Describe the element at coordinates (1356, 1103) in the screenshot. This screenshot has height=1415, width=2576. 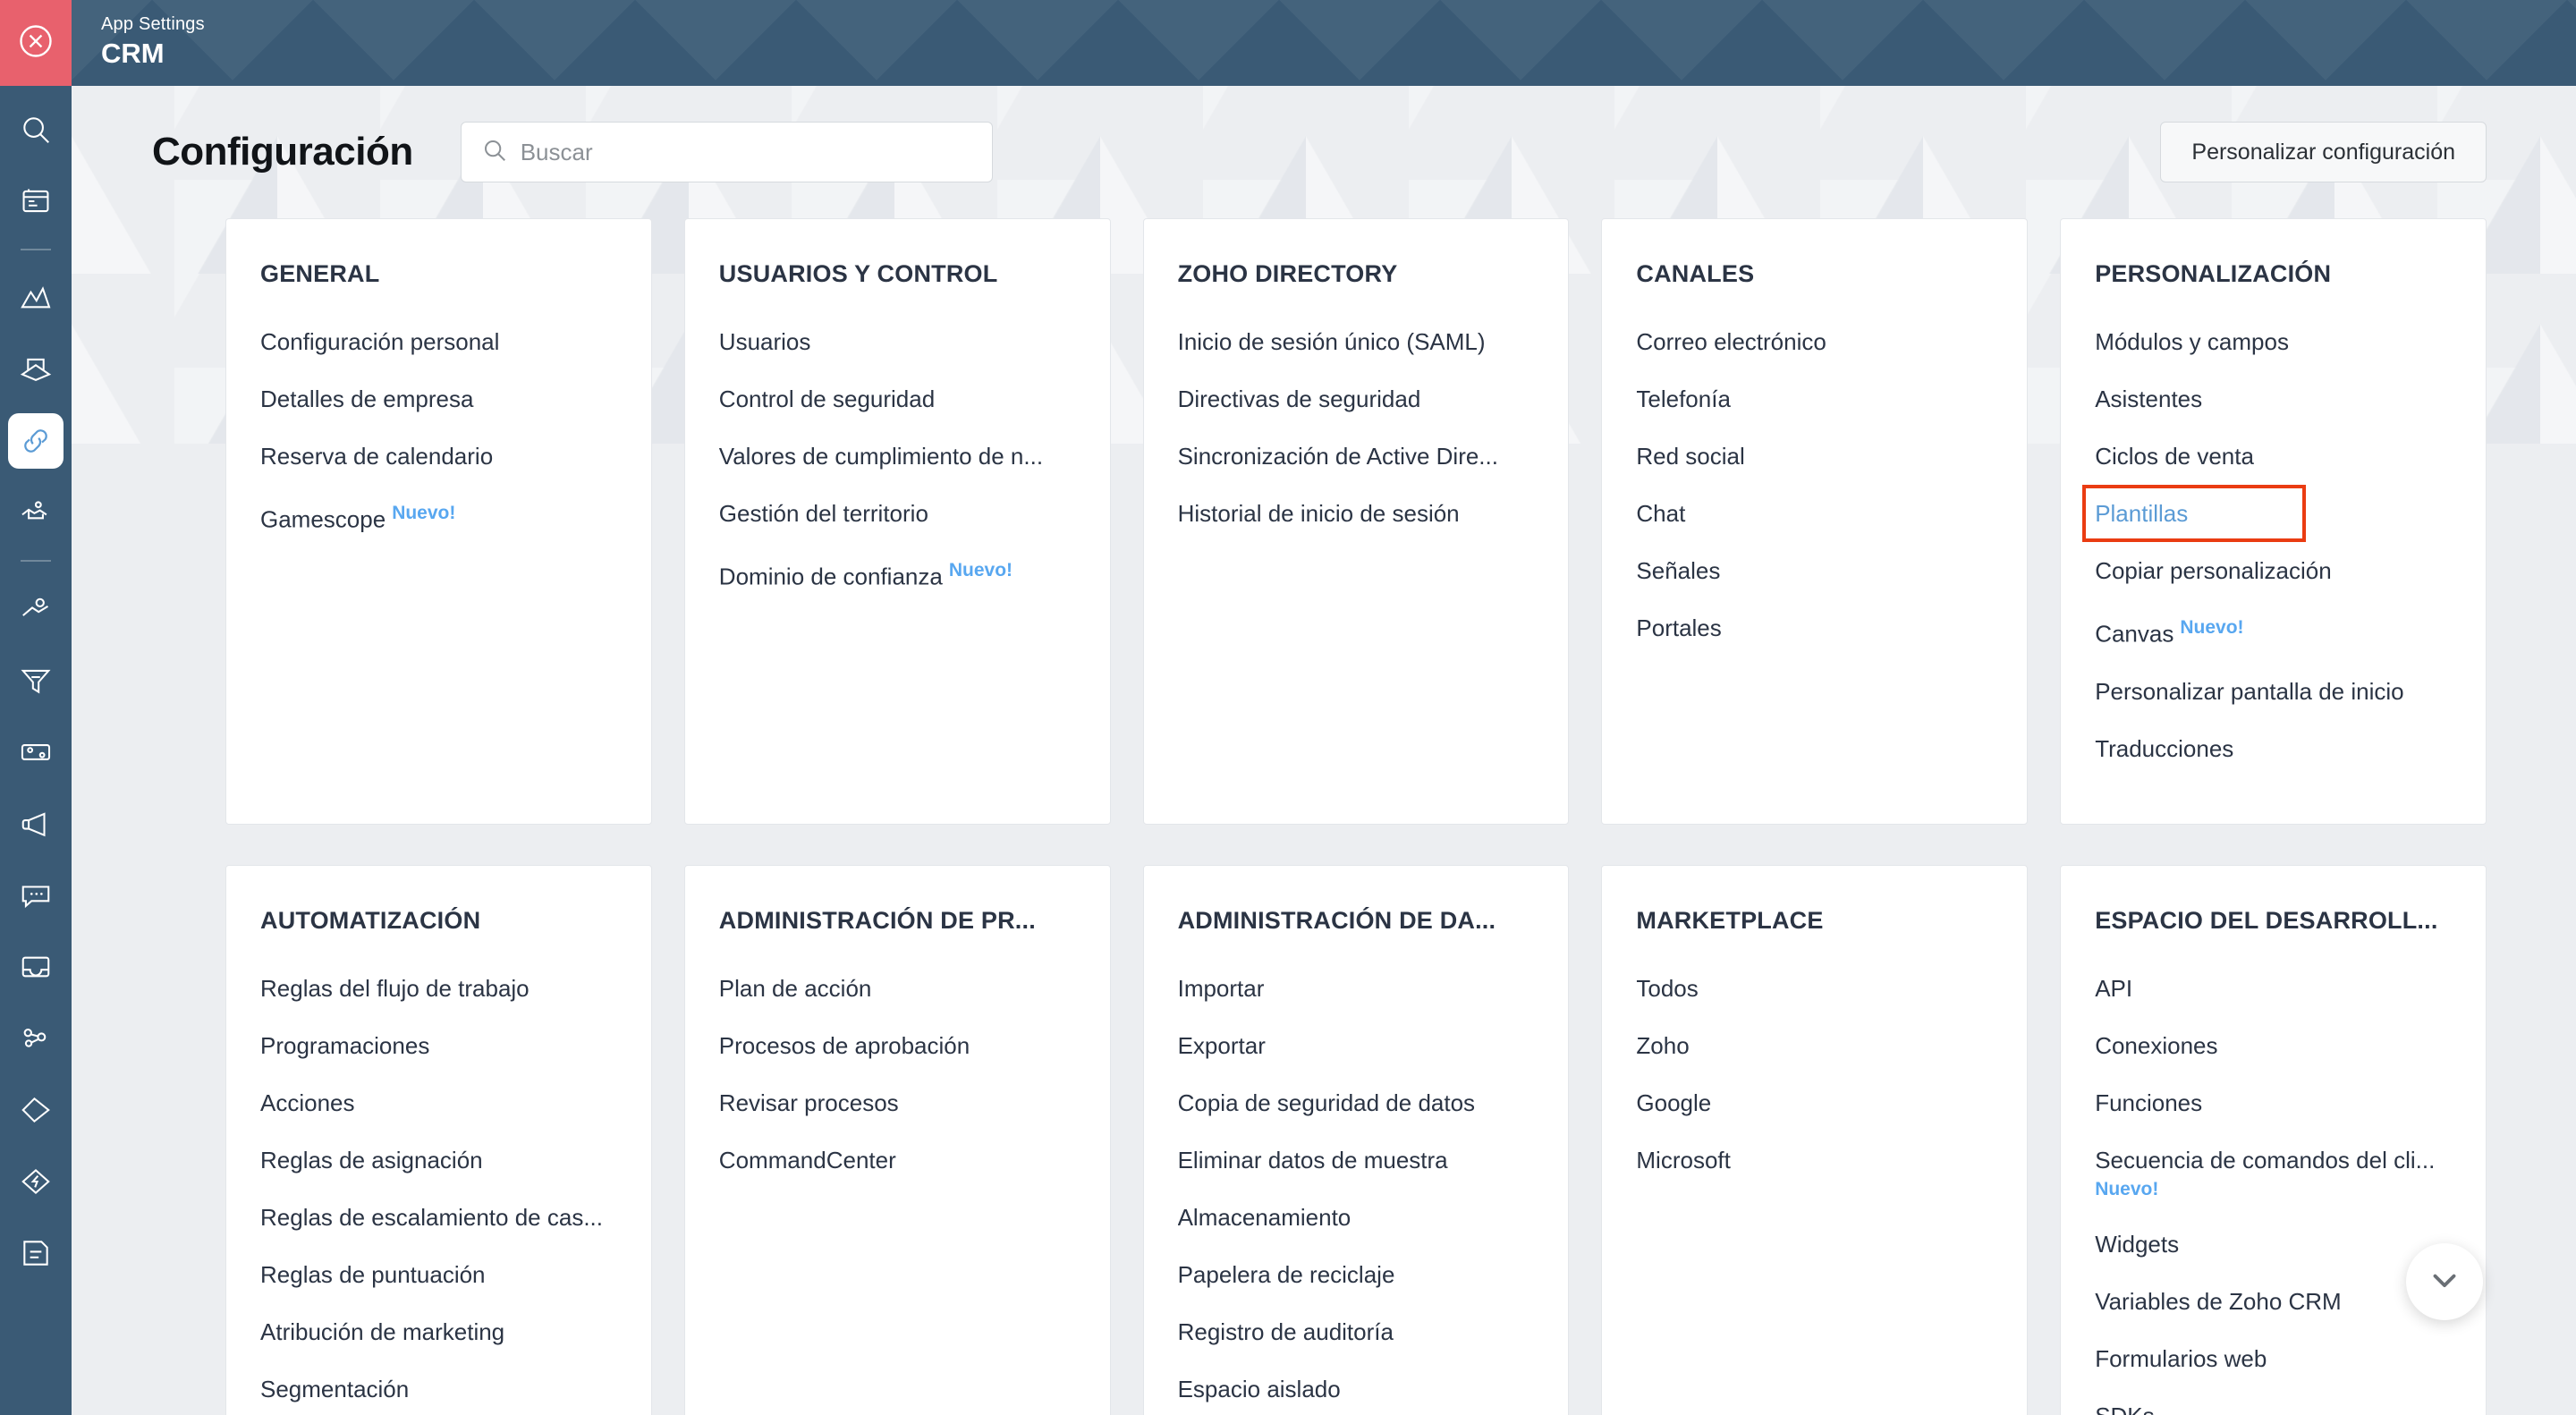
I see `settings-link: Copia de seguridad de datos` at that location.